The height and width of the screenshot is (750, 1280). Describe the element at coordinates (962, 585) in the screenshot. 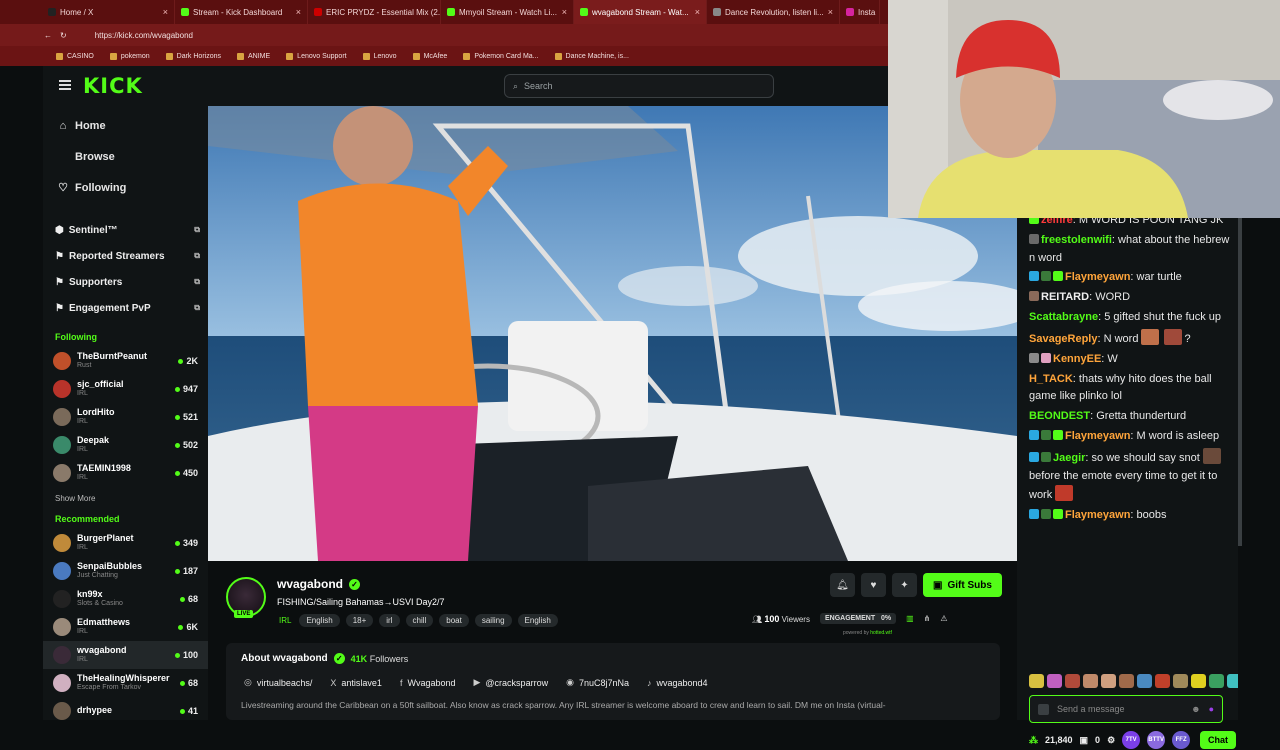

I see `gift-subs-button: ▣ Gift Subs` at that location.